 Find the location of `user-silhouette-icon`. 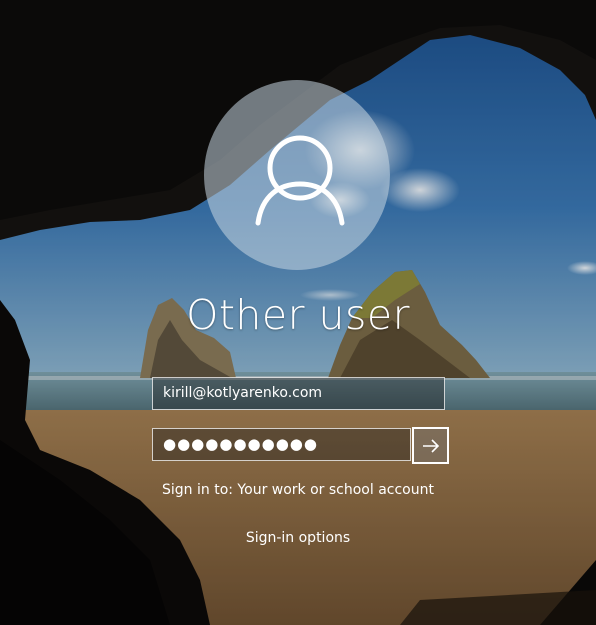

user-silhouette-icon is located at coordinates (300, 180).